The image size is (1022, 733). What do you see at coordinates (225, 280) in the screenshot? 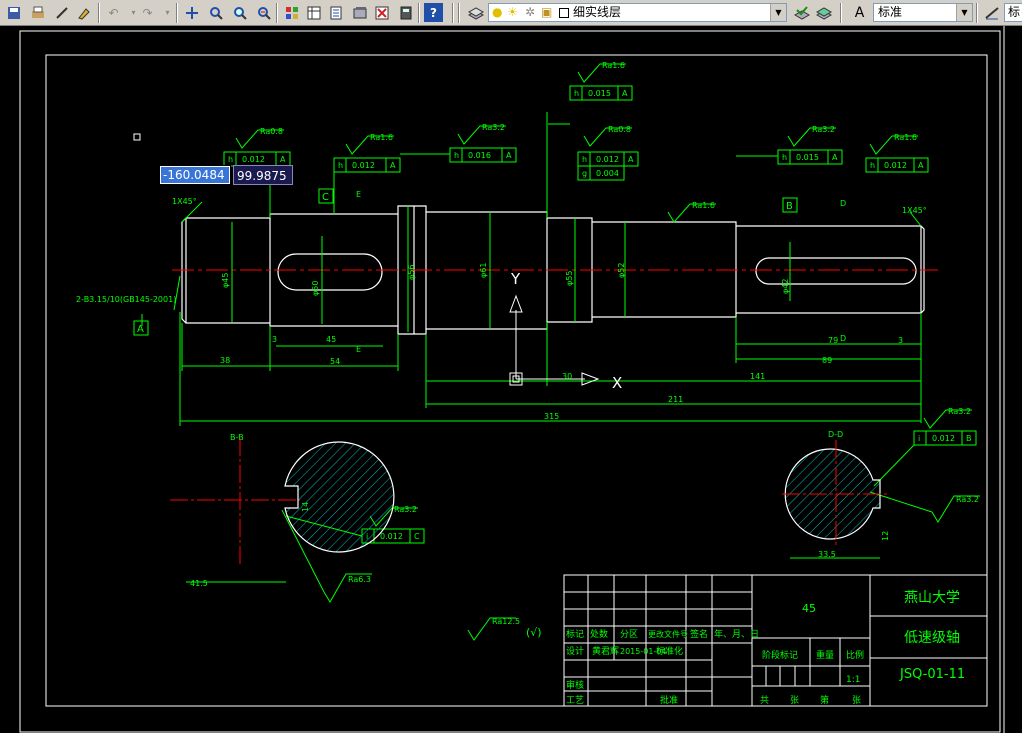
I see `dia-45: φ45` at bounding box center [225, 280].